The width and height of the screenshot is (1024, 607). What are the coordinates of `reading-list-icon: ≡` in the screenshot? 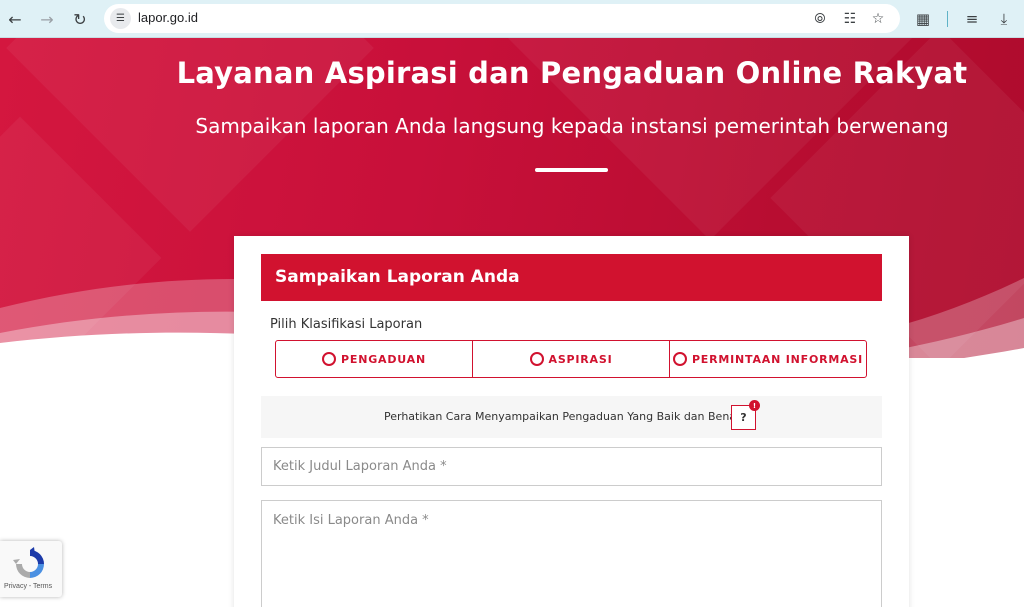 It's located at (972, 19).